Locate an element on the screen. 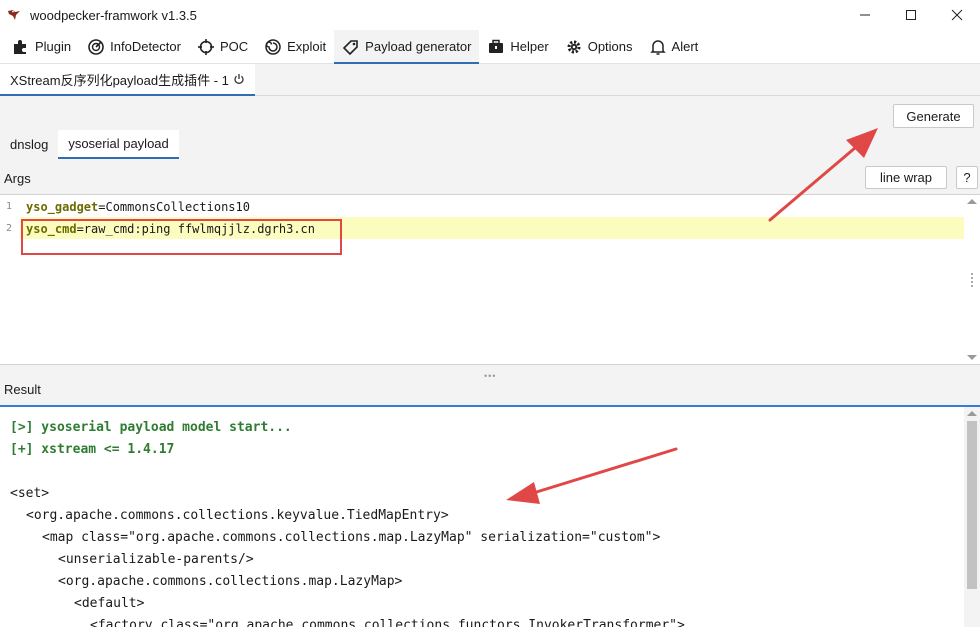 Image resolution: width=980 pixels, height=627 pixels. toolbar-payload-generator-label: Payload generator is located at coordinates (418, 46).